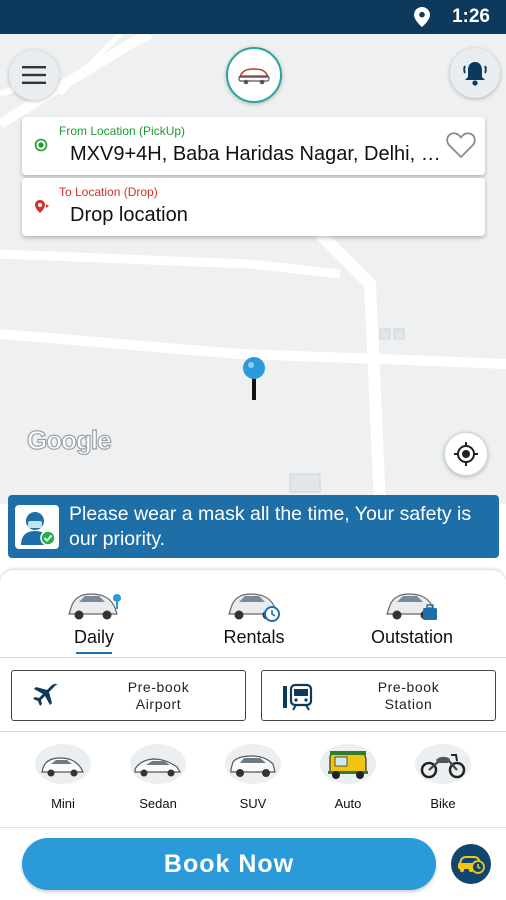 The height and width of the screenshot is (900, 506). Describe the element at coordinates (253, 17) in the screenshot. I see `status-bar: 1:26` at that location.